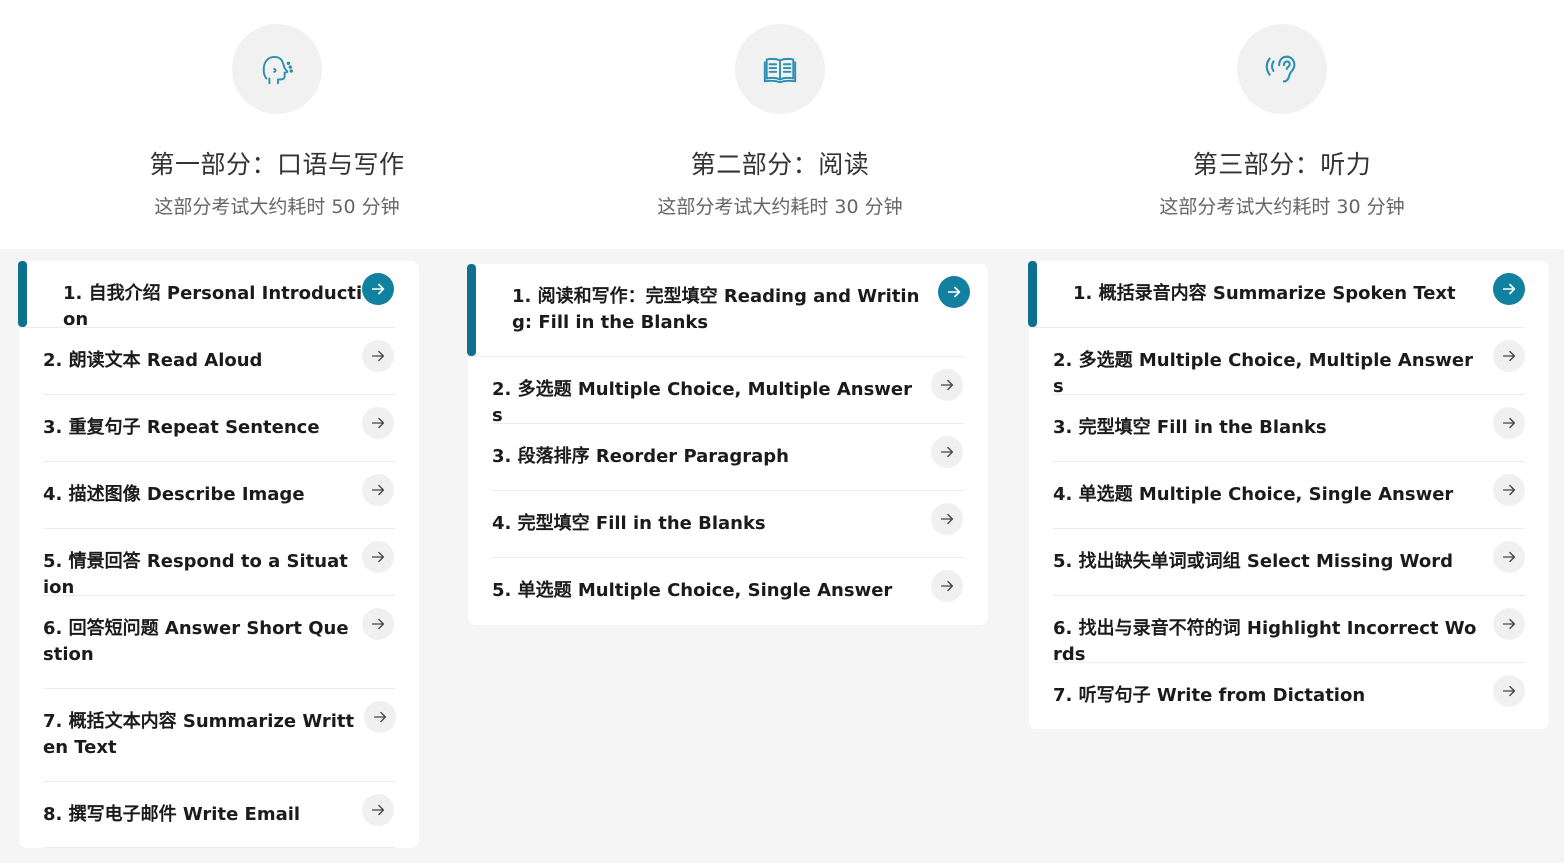  I want to click on task-label: 4. 单选题 Multiple Choice, Single Answer, so click(1253, 494).